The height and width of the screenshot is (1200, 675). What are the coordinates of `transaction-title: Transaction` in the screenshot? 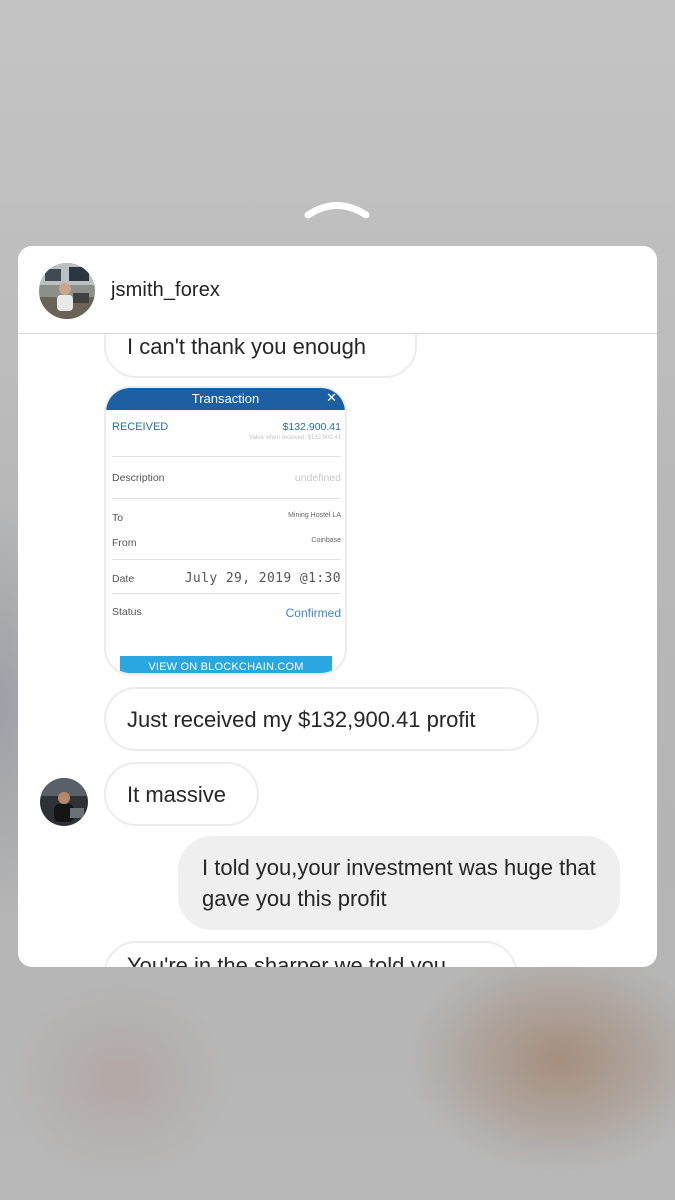 It's located at (225, 398).